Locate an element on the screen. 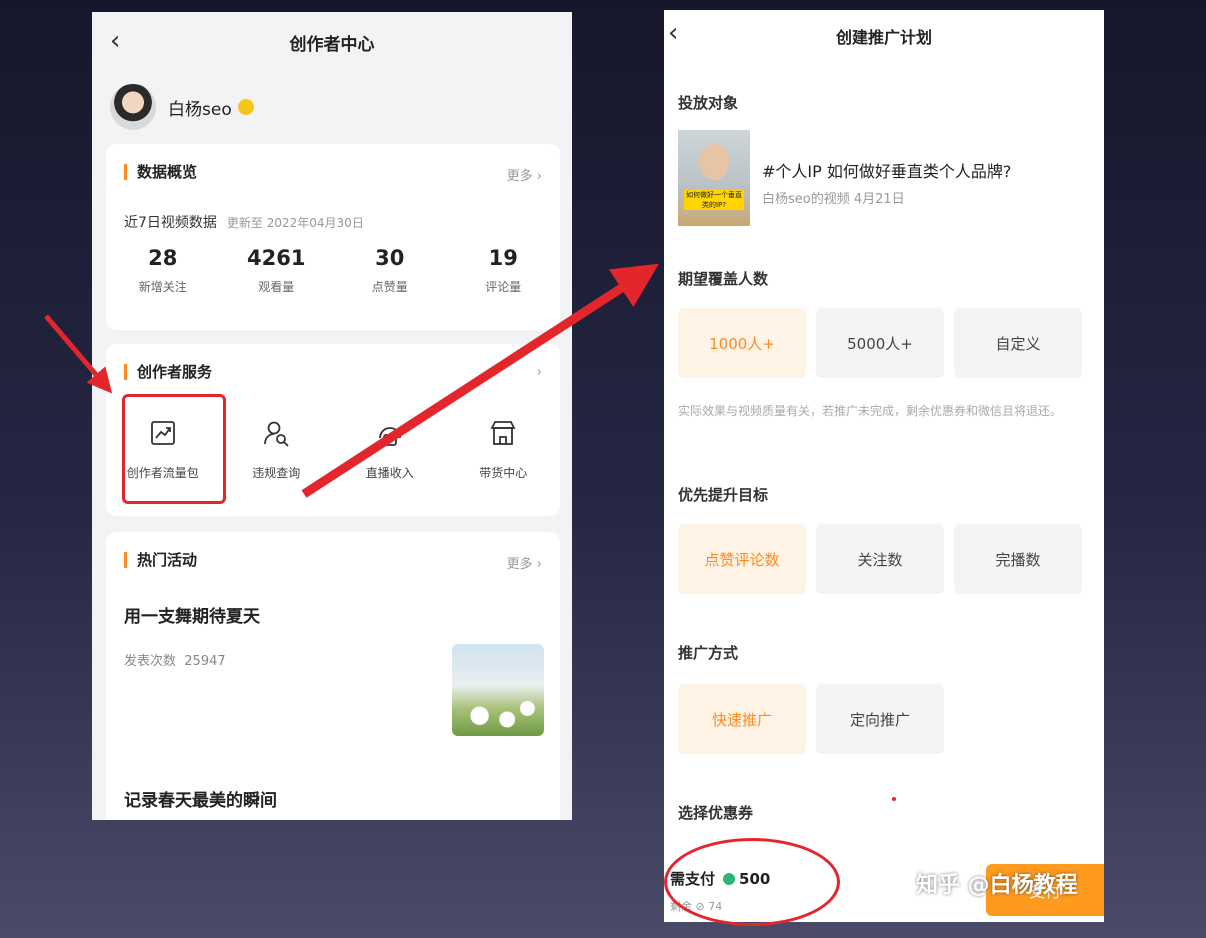 Image resolution: width=1206 pixels, height=938 pixels. goal-options: 点赞评论数 关注数 完播数 is located at coordinates (885, 559).